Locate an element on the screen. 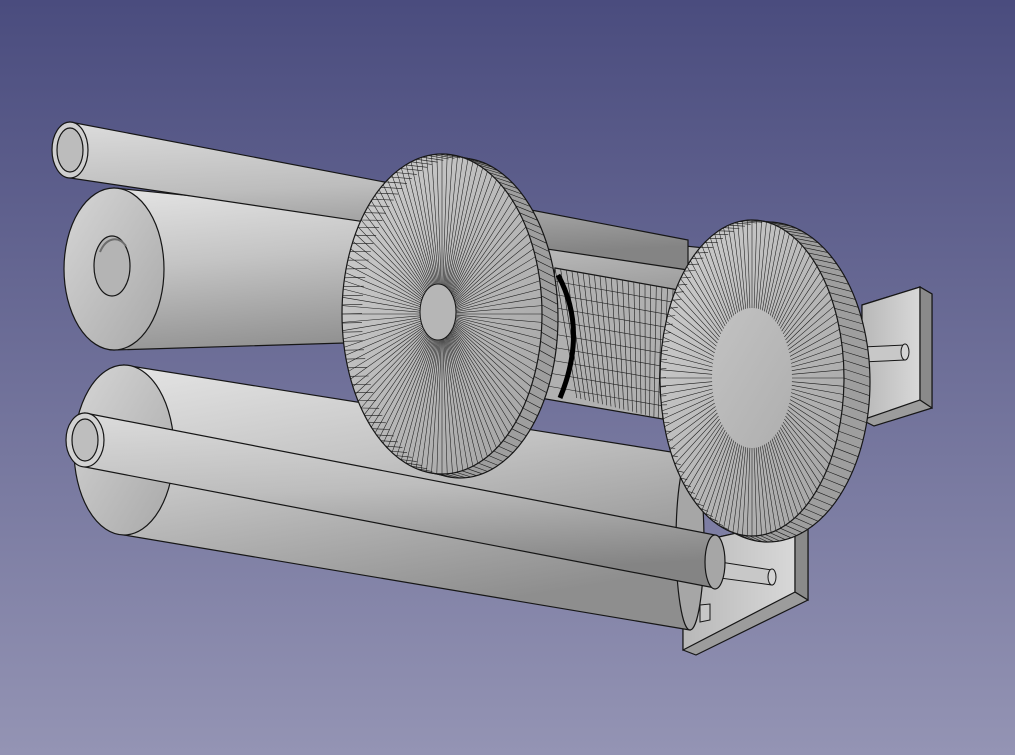  front-flange-disc is located at coordinates (450, 316).